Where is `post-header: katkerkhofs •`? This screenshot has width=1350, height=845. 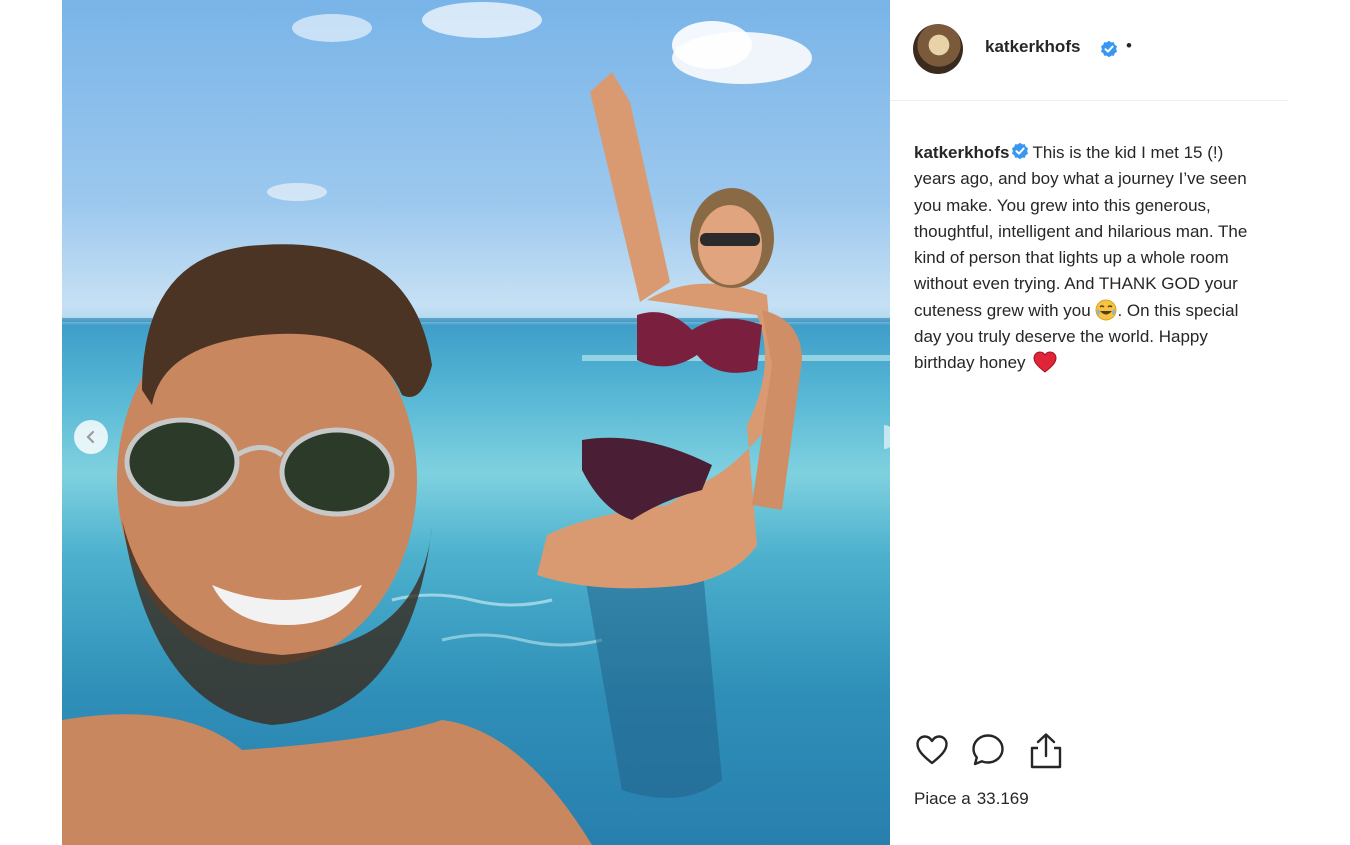 post-header: katkerkhofs • is located at coordinates (1089, 50).